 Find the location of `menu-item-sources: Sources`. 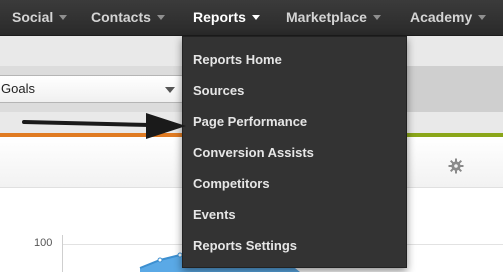

menu-item-sources: Sources is located at coordinates (218, 91).